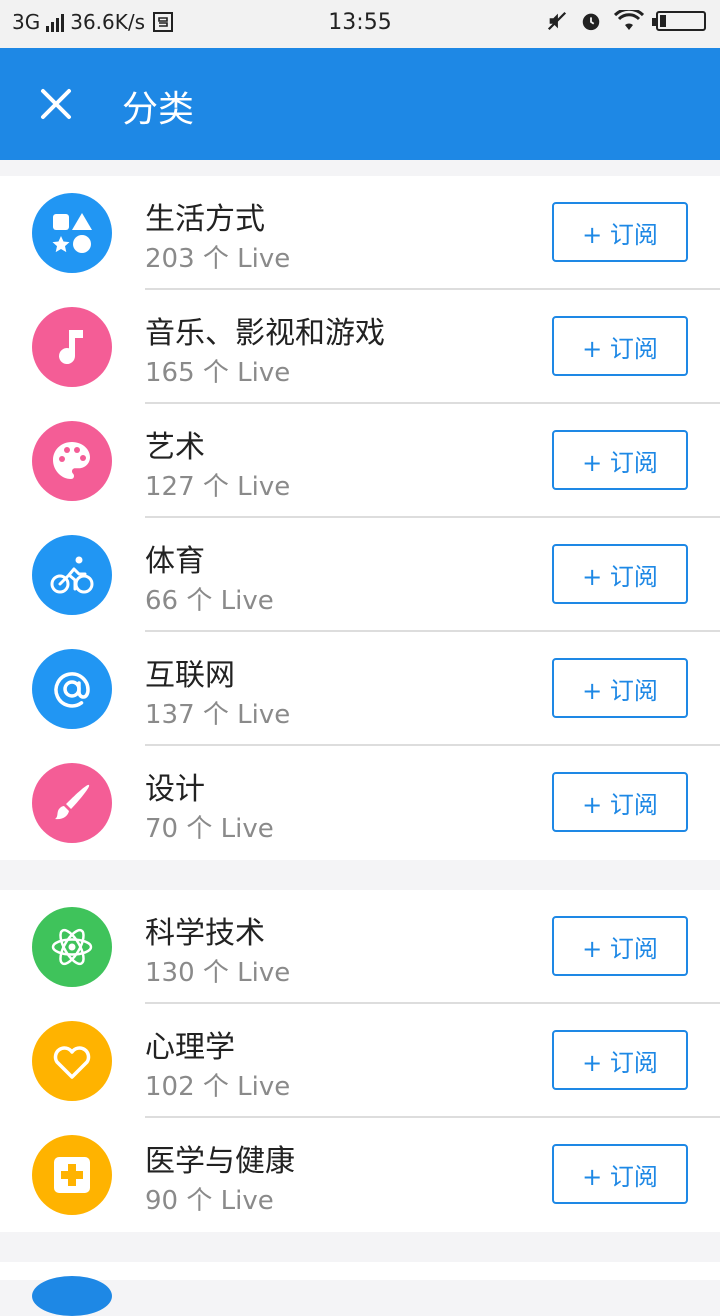 The image size is (720, 1316). What do you see at coordinates (360, 461) in the screenshot?
I see `category-row: 艺术 127 个 Live + 订阅` at bounding box center [360, 461].